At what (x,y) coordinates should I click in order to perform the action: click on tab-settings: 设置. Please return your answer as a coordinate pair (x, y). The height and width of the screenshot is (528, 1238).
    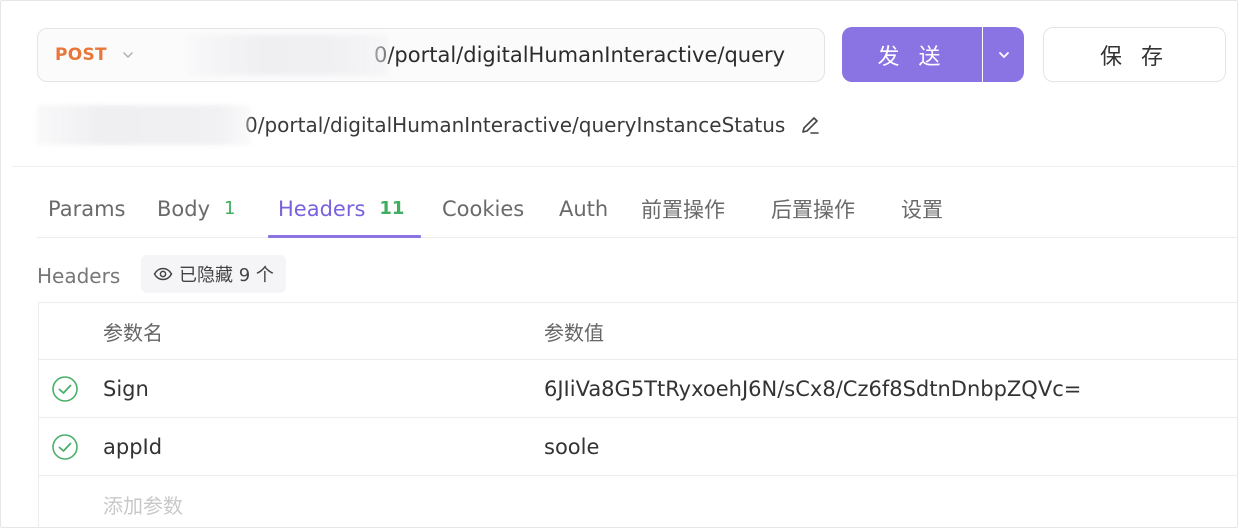
    Looking at the image, I should click on (922, 208).